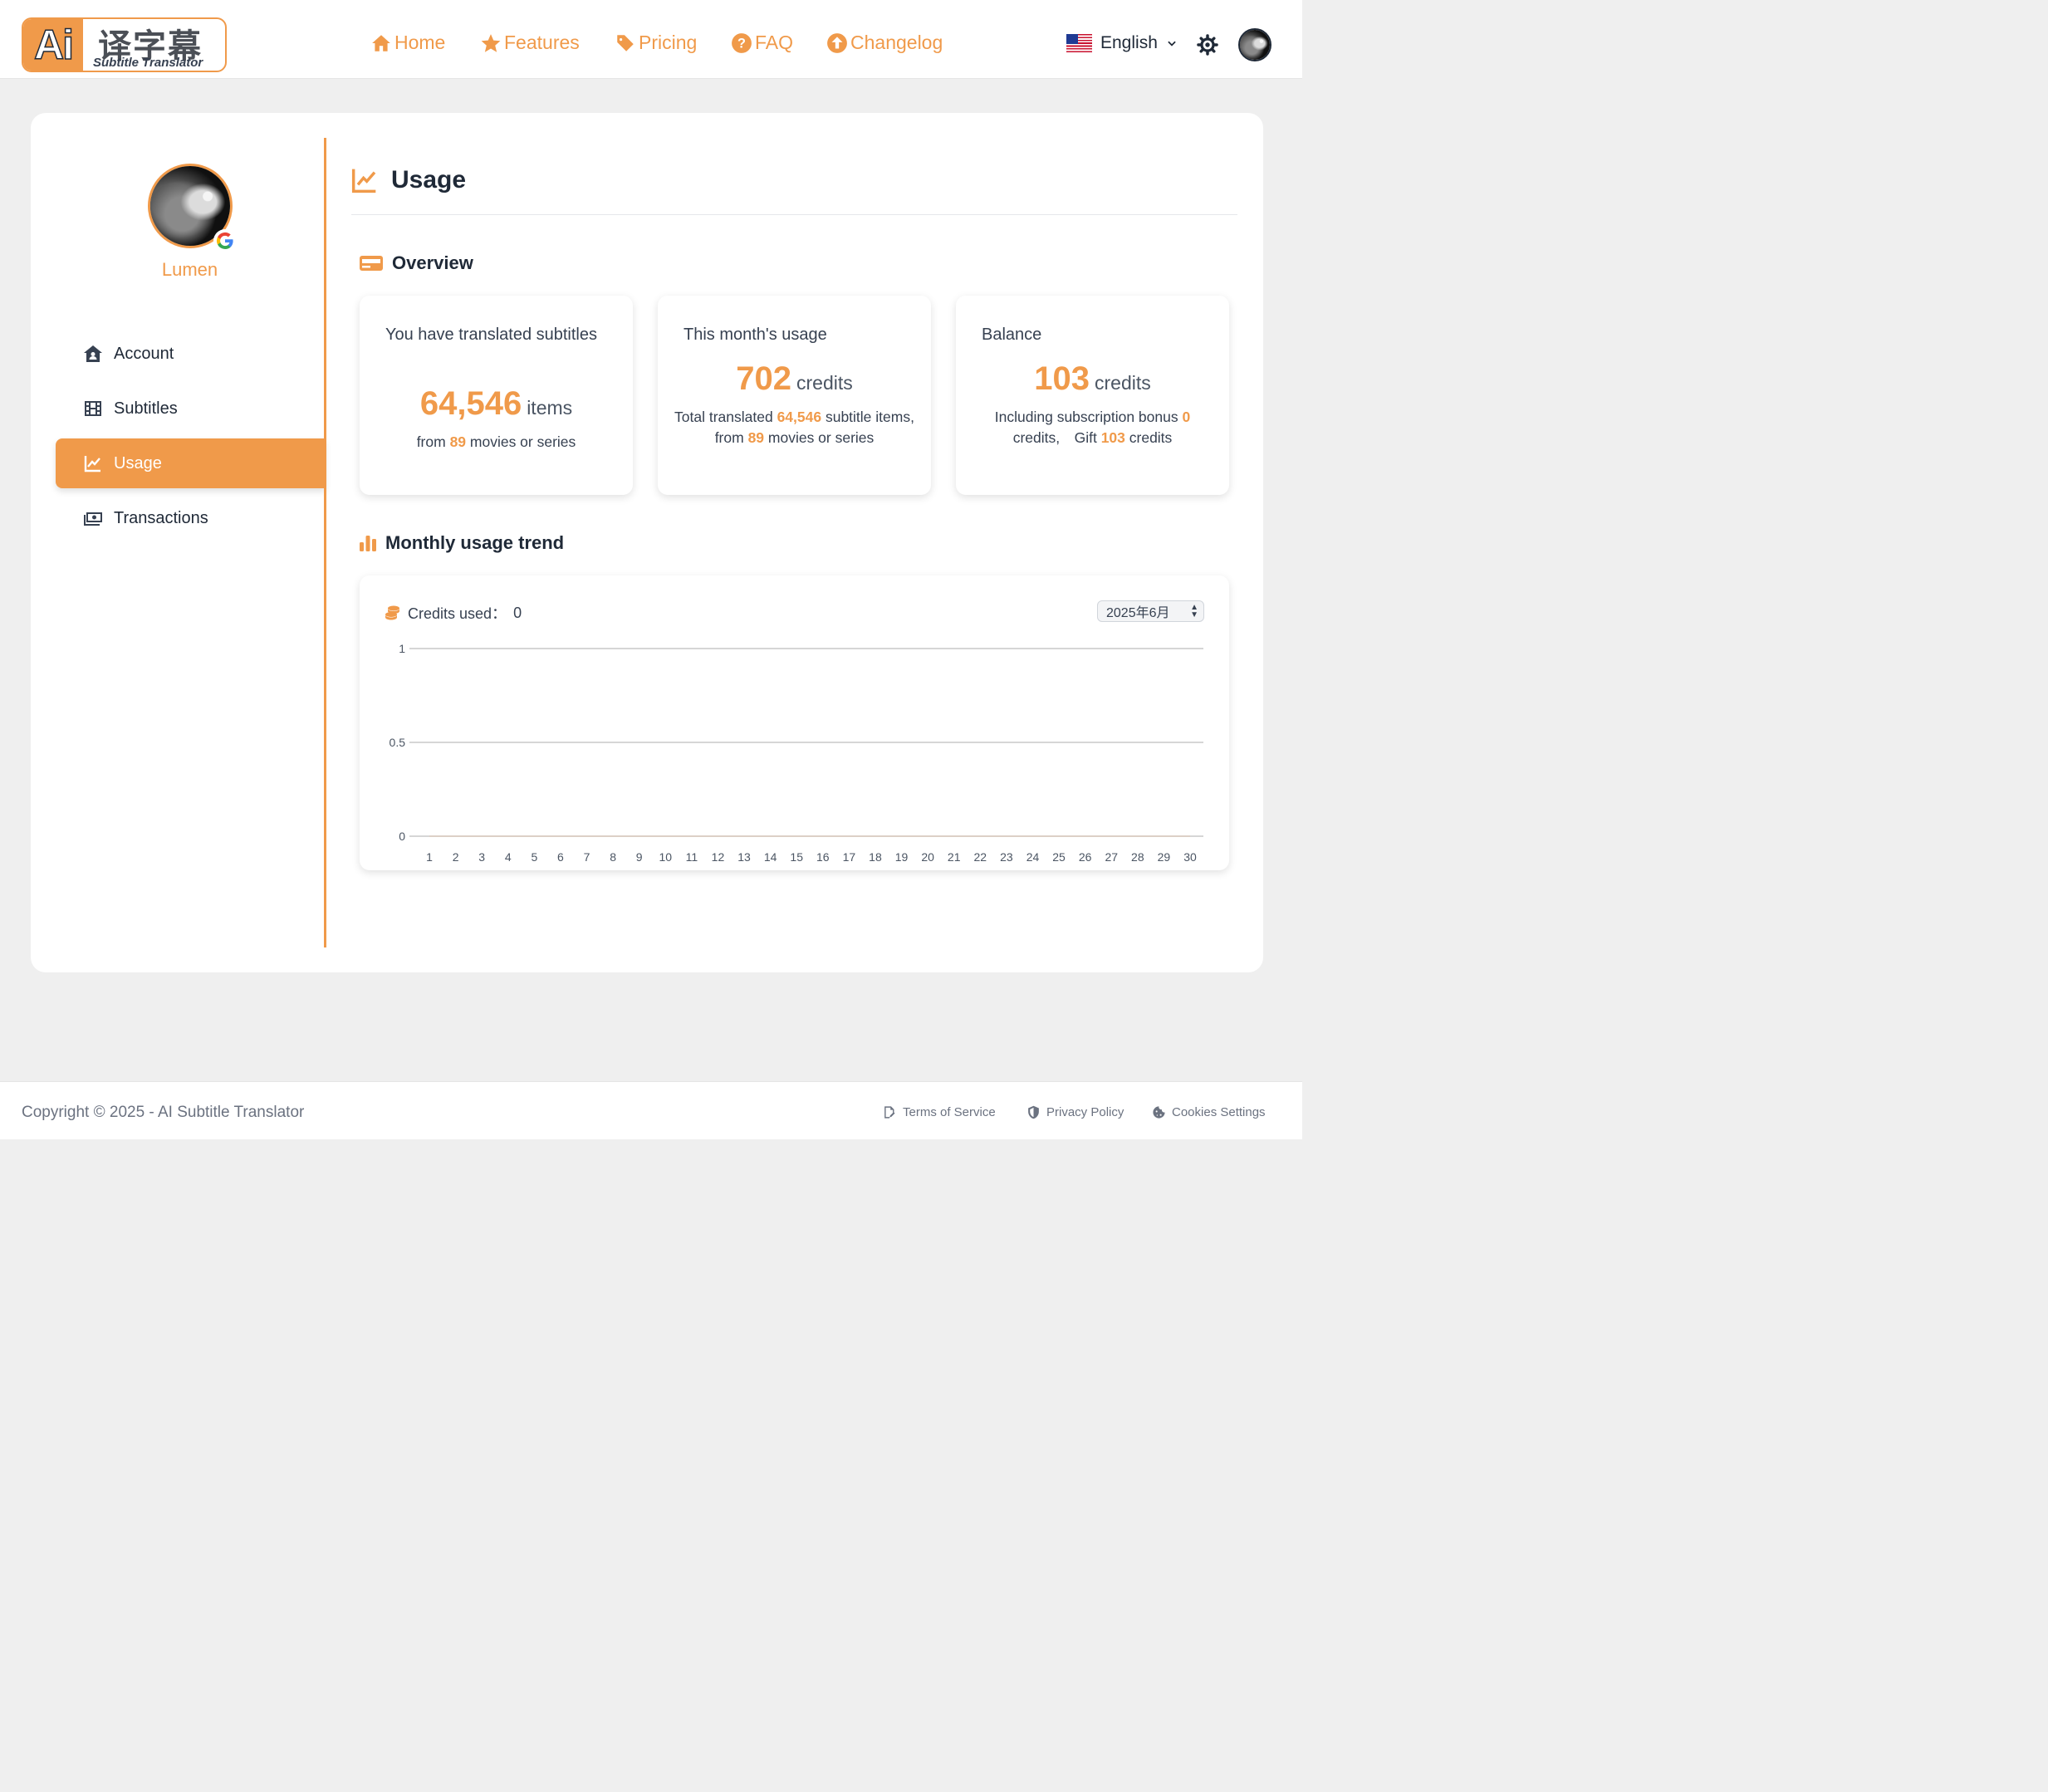  Describe the element at coordinates (639, 857) in the screenshot. I see `x-tick-label: 9` at that location.